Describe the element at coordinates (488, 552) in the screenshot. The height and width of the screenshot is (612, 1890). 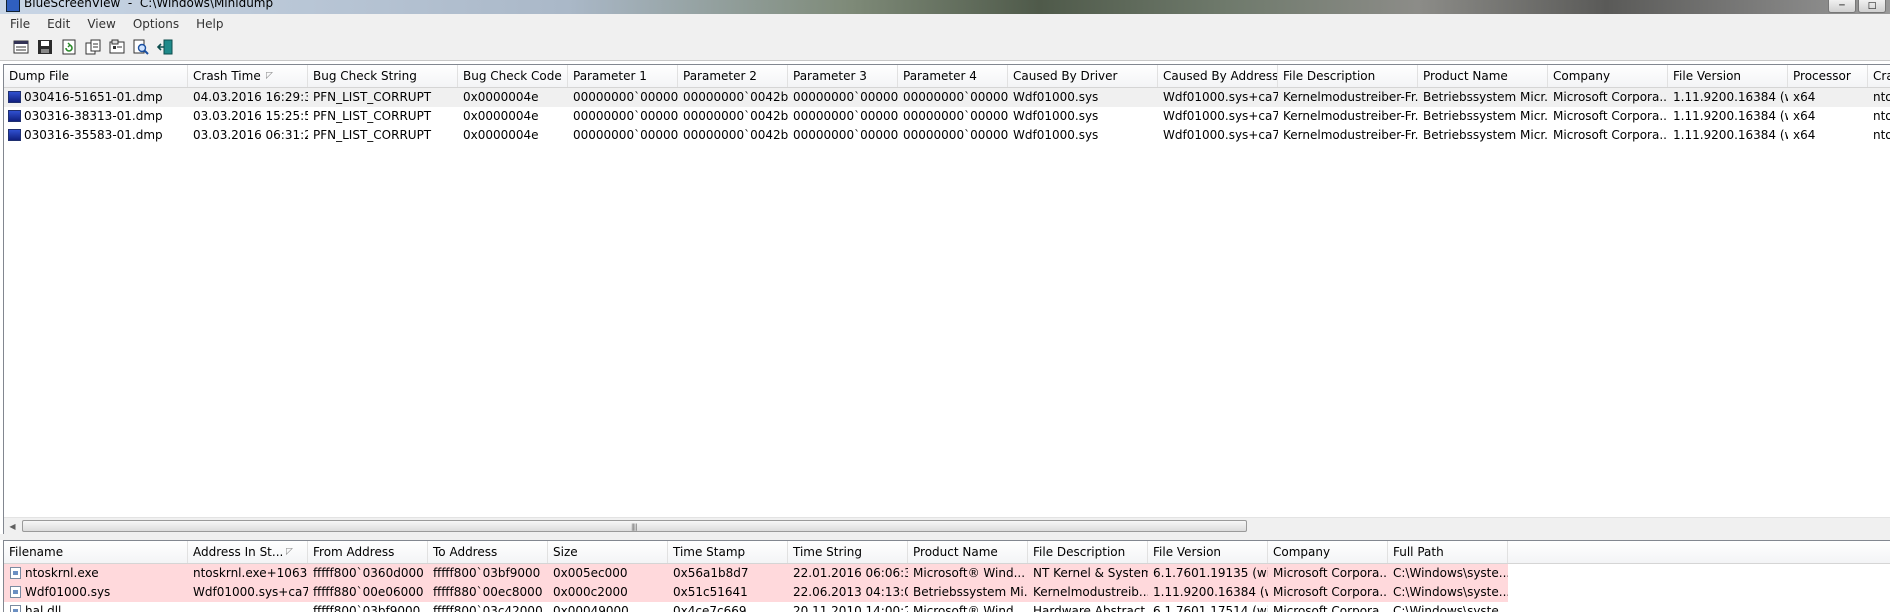
I see `column-header-to-address: To Address` at that location.